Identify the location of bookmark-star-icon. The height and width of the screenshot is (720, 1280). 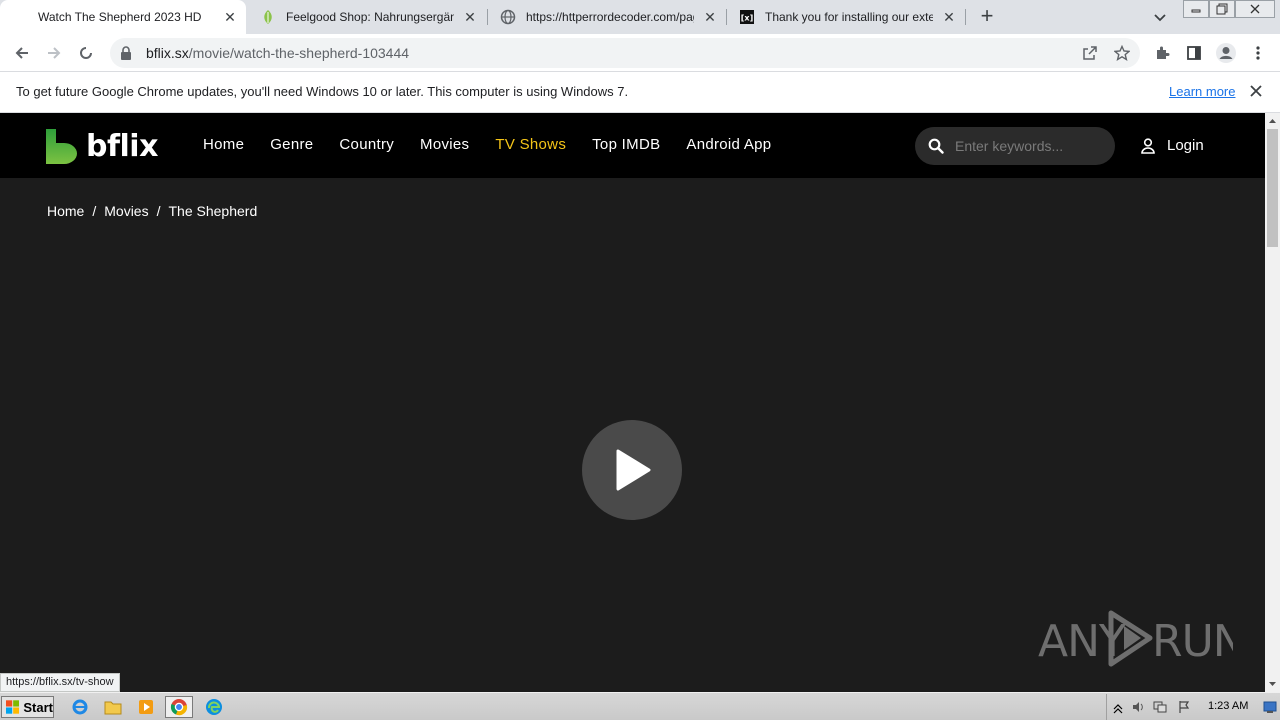
(1122, 53).